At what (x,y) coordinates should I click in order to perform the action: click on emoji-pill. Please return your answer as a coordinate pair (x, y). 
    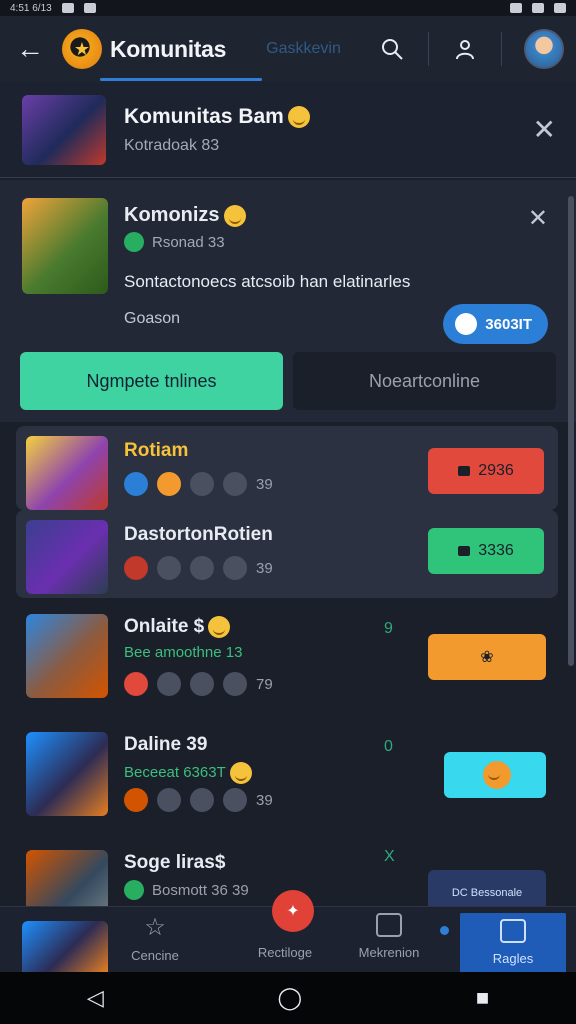
    Looking at the image, I should click on (495, 775).